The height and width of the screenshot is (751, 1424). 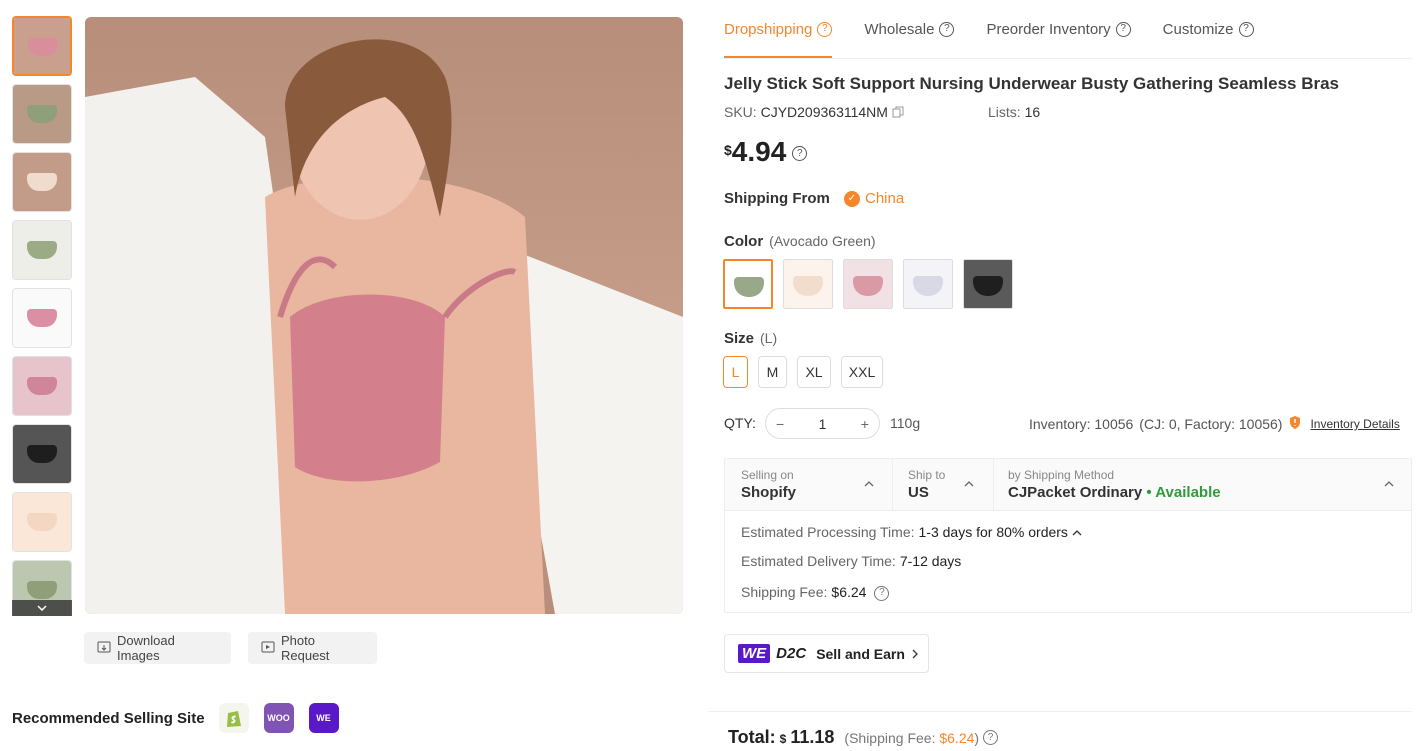 What do you see at coordinates (108, 718) in the screenshot?
I see `recommended-label: Recommended Selling Site` at bounding box center [108, 718].